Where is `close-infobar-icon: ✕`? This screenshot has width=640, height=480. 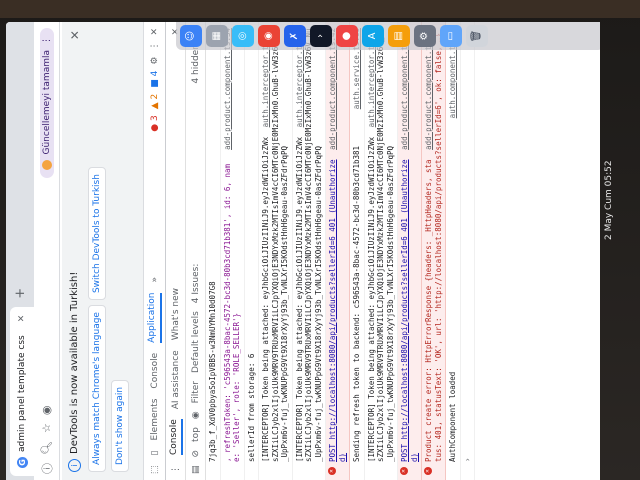 close-infobar-icon: ✕ is located at coordinates (75, 35).